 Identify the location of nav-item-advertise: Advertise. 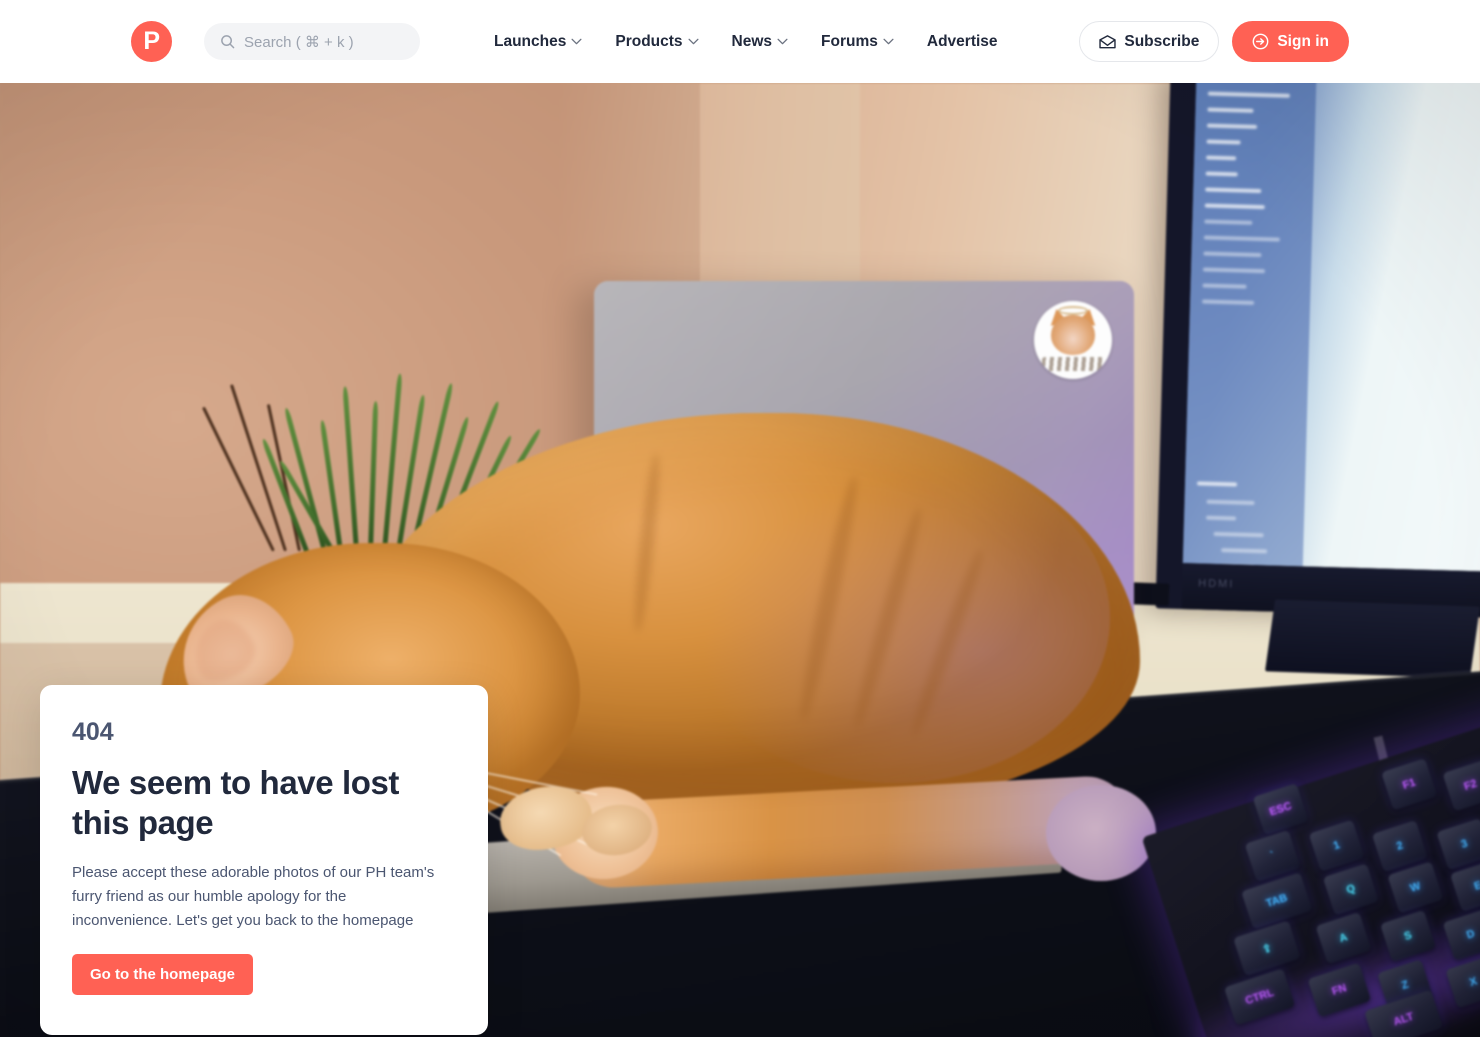
(962, 42).